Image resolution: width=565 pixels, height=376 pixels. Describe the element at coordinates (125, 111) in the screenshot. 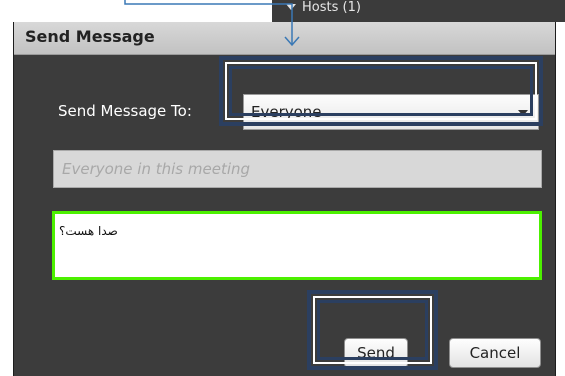

I see `send-to-label: Send Message To:` at that location.